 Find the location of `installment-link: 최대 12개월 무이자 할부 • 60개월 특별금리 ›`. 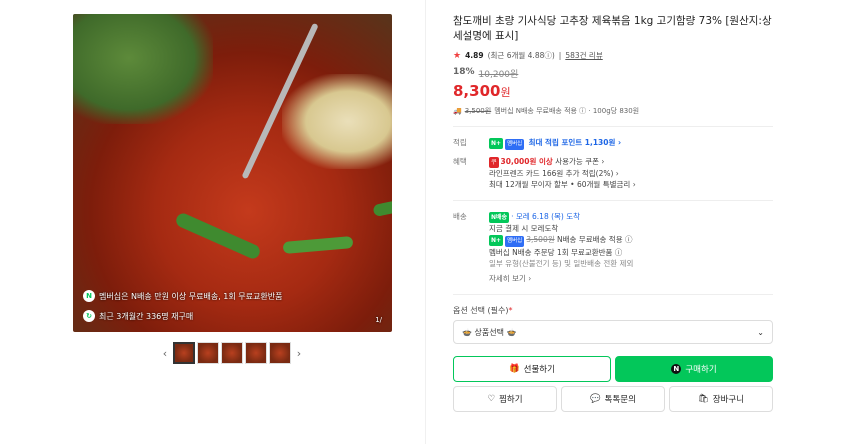

installment-link: 최대 12개월 무이자 할부 • 60개월 특별금리 › is located at coordinates (631, 184).